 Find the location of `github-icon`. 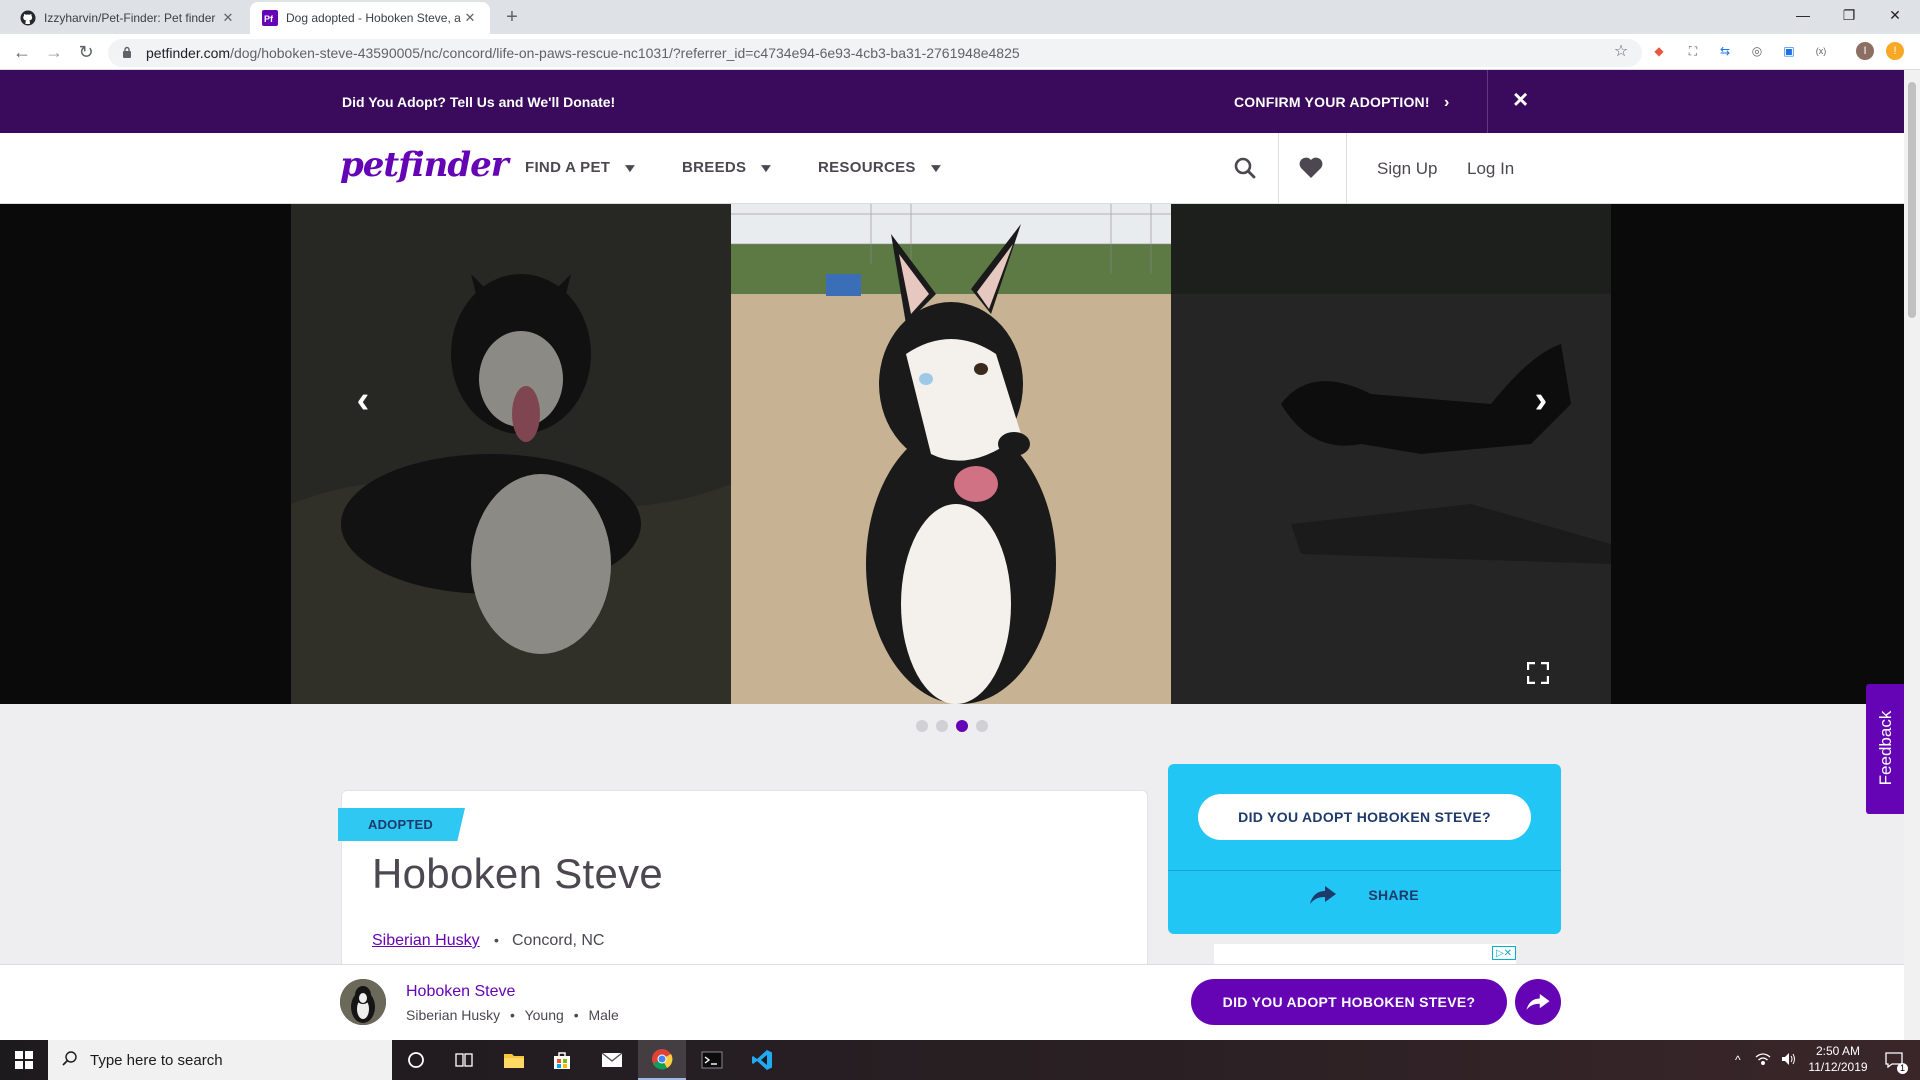

github-icon is located at coordinates (28, 18).